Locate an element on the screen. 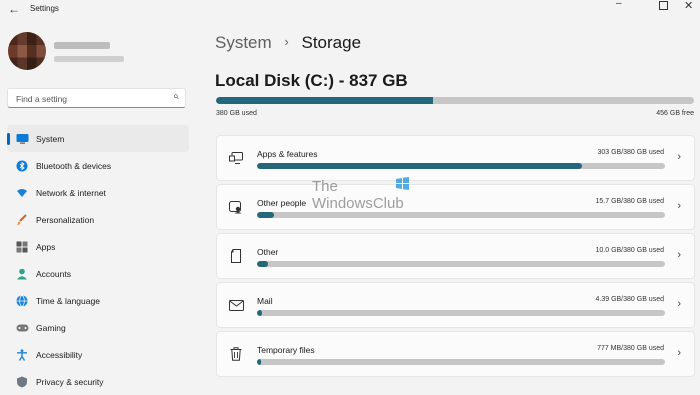  gaming-icon is located at coordinates (22, 328).